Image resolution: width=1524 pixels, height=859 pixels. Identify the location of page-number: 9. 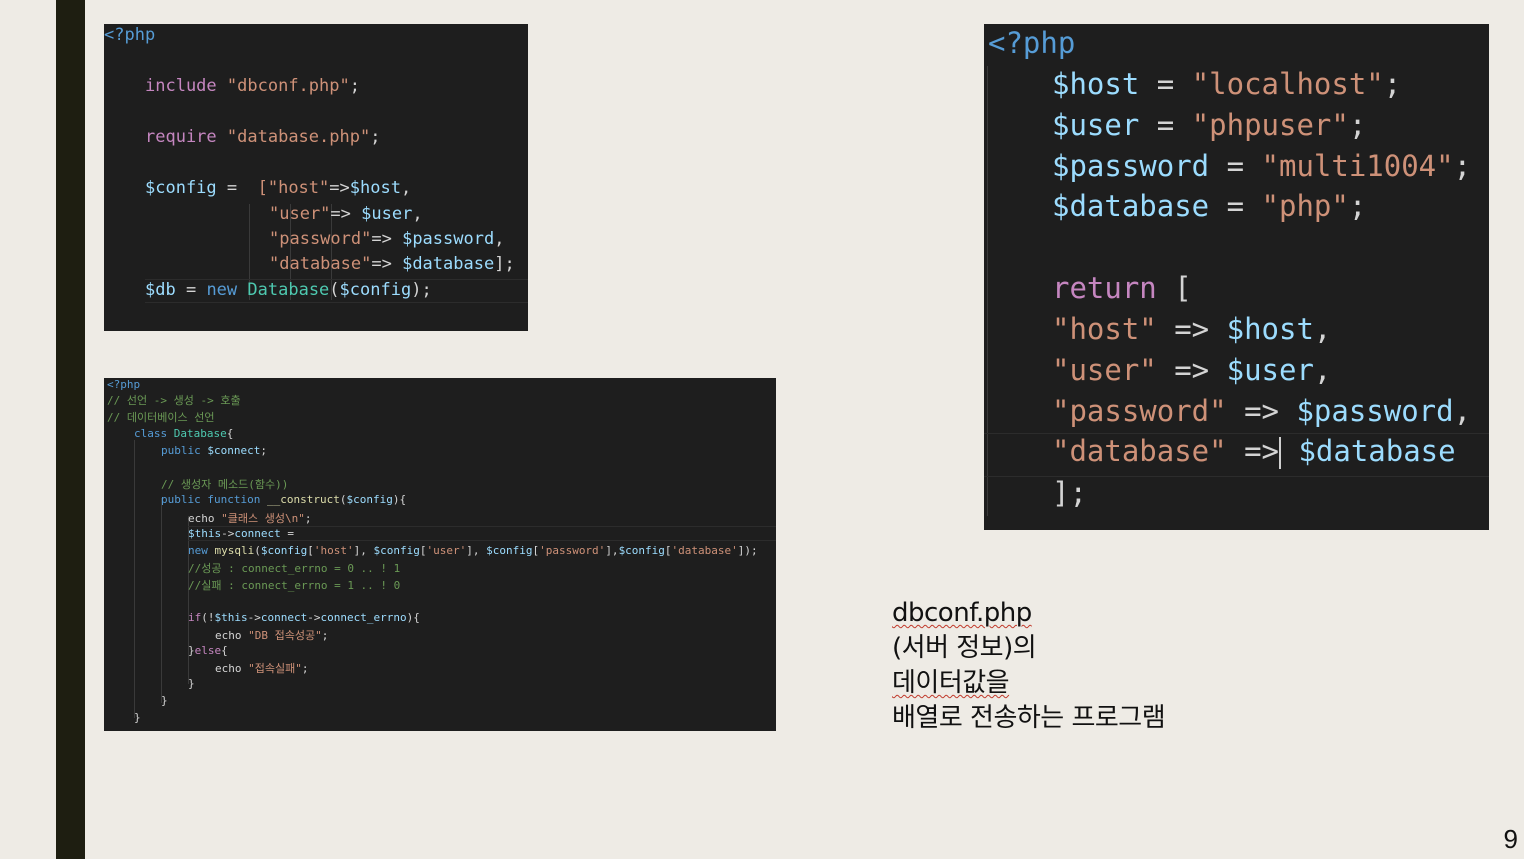
(1510, 839).